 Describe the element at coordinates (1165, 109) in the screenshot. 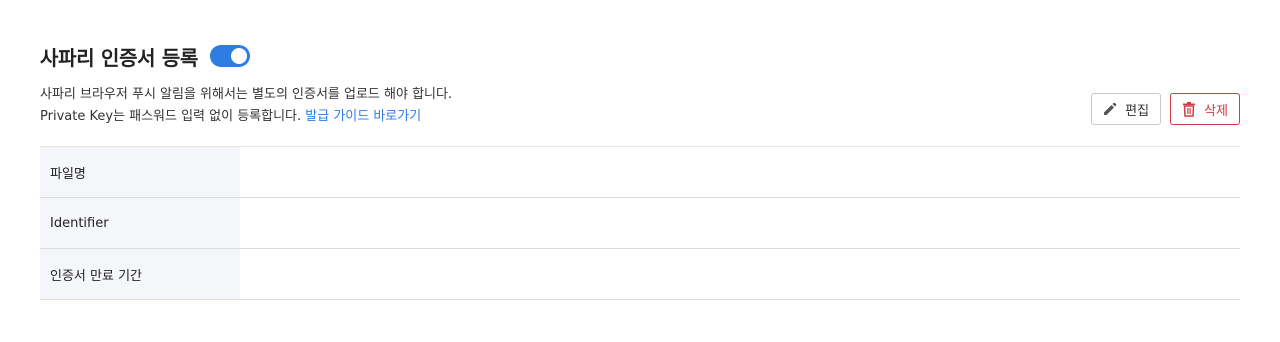

I see `action-buttons: 편집 삭제` at that location.